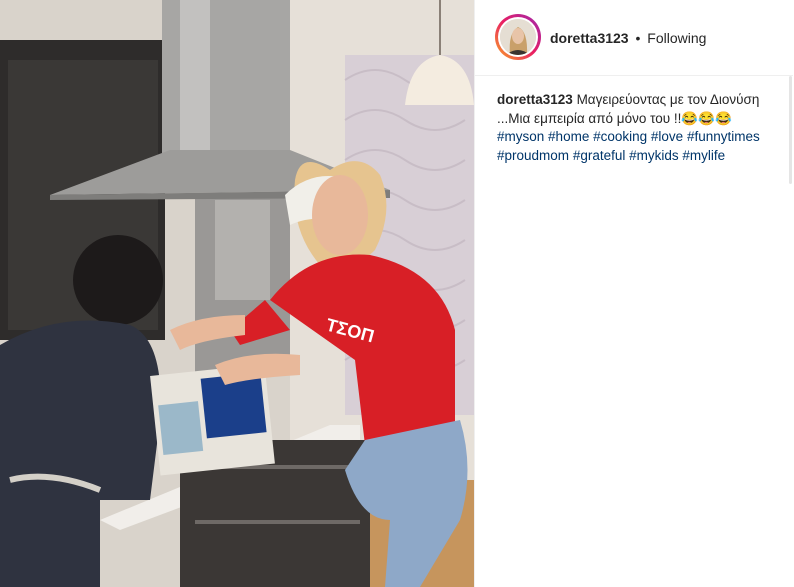  Describe the element at coordinates (790, 130) in the screenshot. I see `comments-scrollbar` at that location.